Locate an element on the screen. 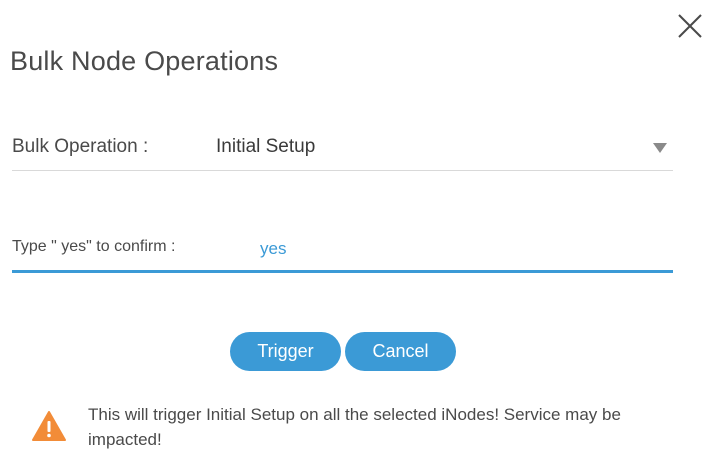 This screenshot has width=704, height=453. confirm-field: Type " yes" to confirm : is located at coordinates (342, 250).